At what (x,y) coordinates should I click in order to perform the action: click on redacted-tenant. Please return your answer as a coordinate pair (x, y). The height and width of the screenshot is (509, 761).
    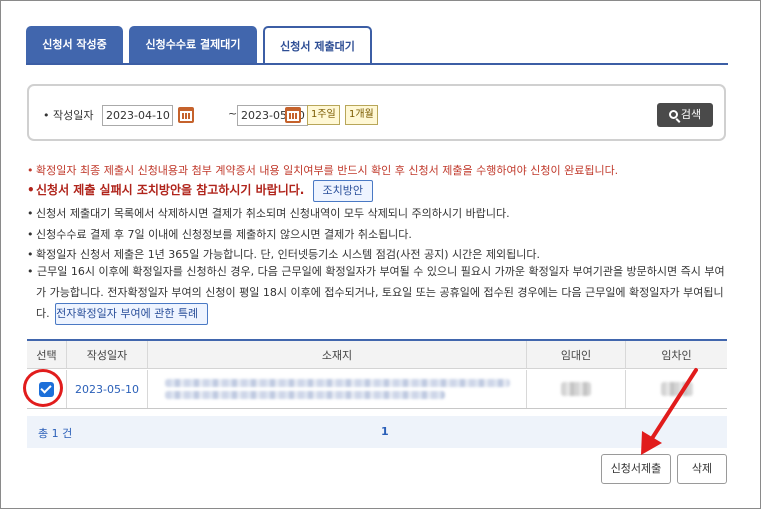
    Looking at the image, I should click on (676, 389).